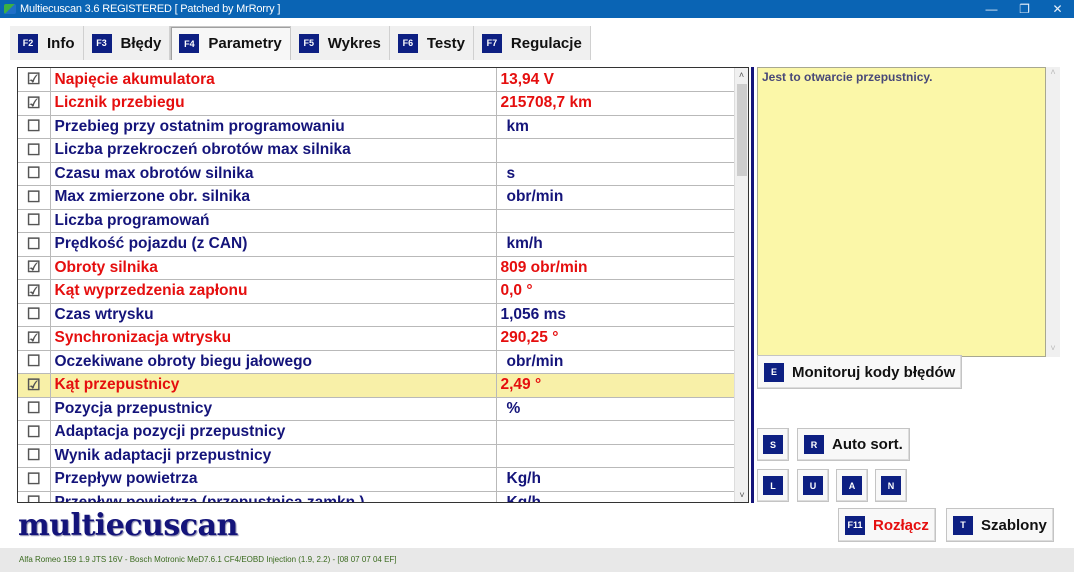 The height and width of the screenshot is (572, 1074). What do you see at coordinates (61, 43) in the screenshot?
I see `tab-label: Info` at bounding box center [61, 43].